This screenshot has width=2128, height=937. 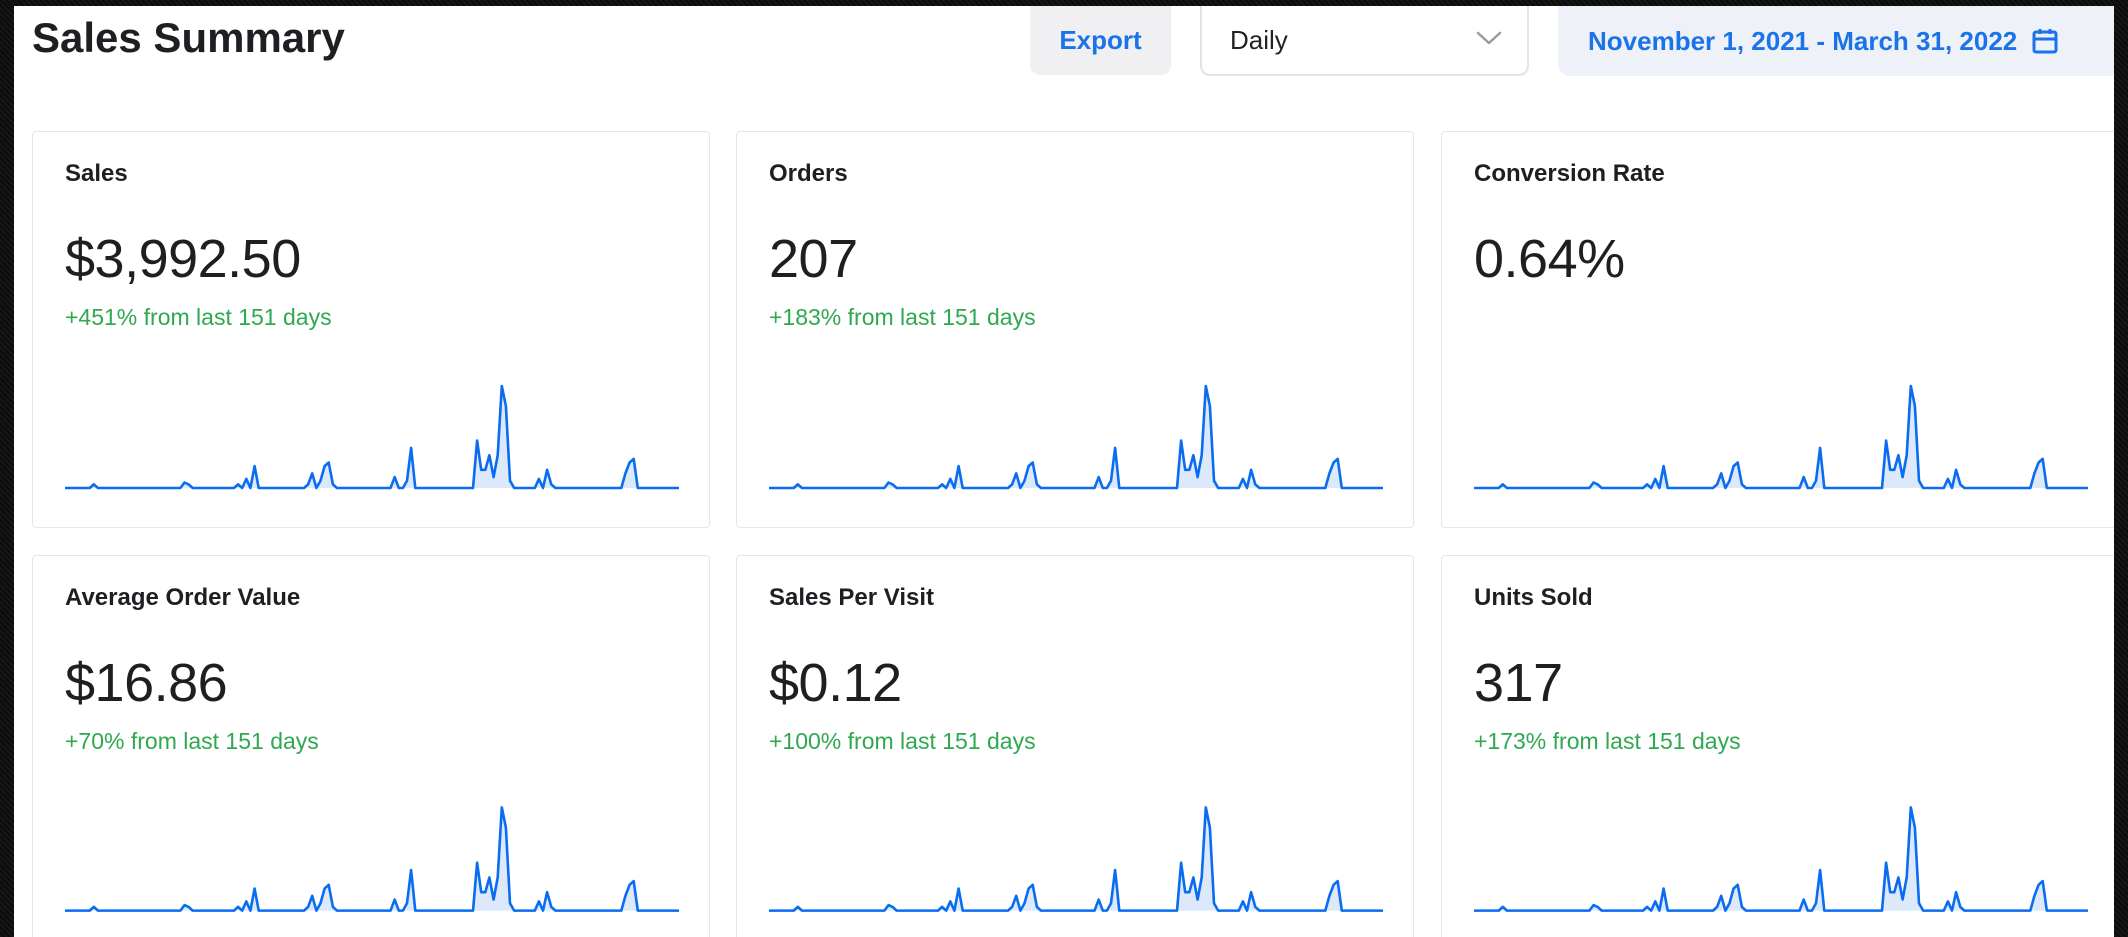 I want to click on conversion-rate-sparkline, so click(x=1781, y=437).